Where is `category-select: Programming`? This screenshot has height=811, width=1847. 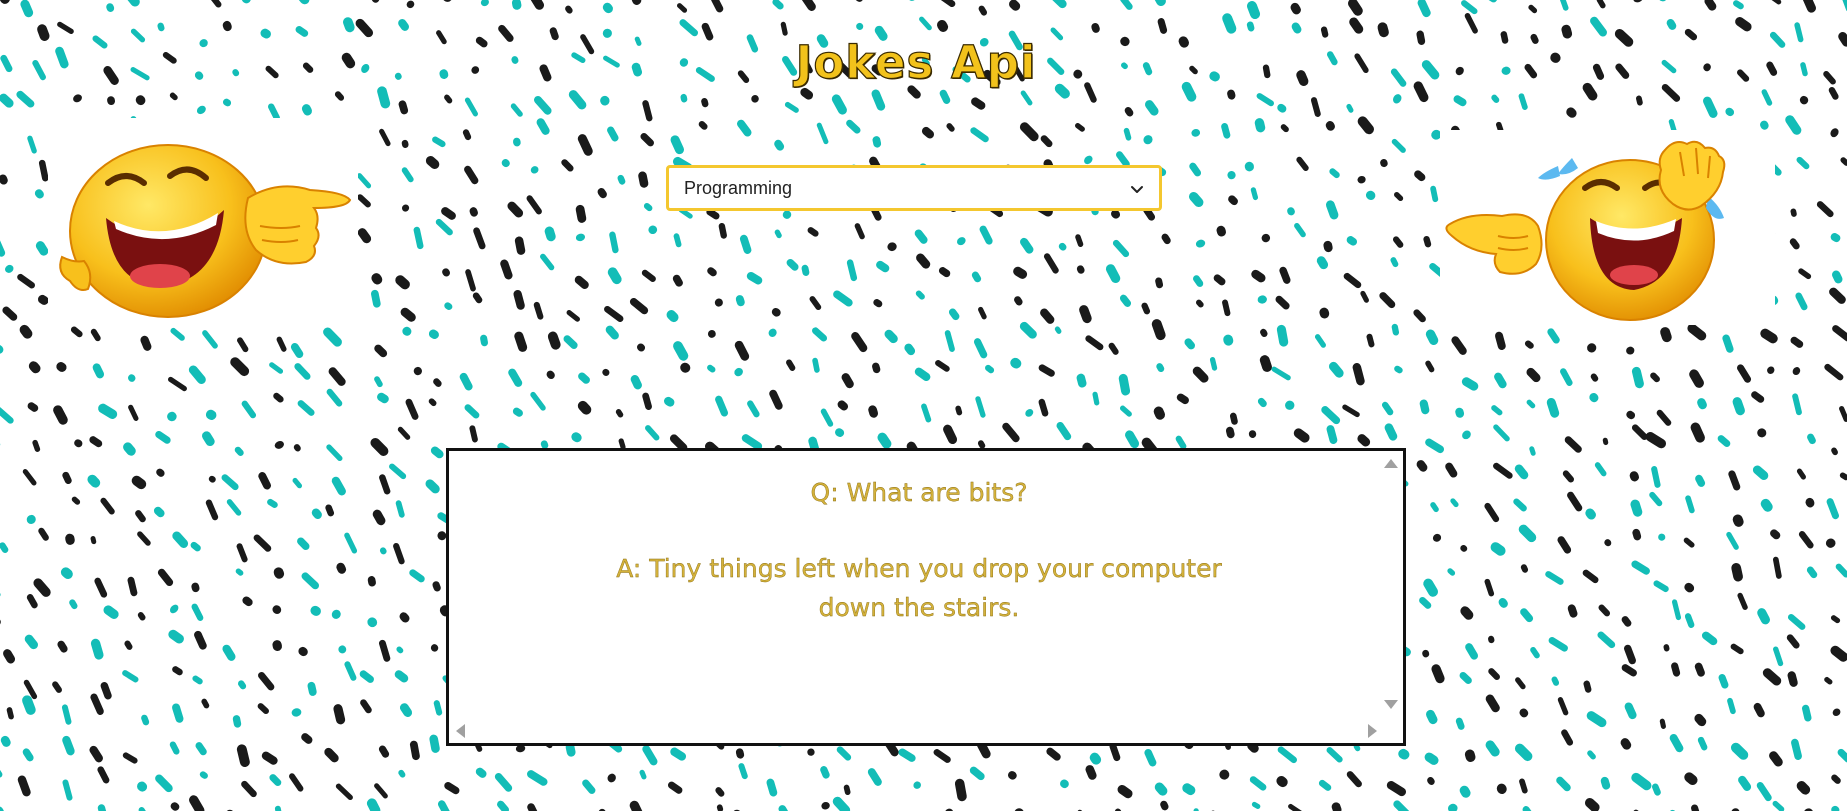 category-select: Programming is located at coordinates (914, 188).